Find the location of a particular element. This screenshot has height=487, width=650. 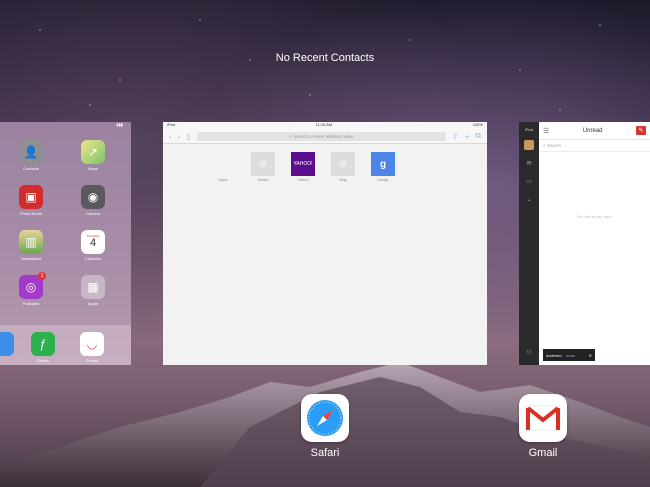

app-label: Camera is located at coordinates (93, 213).